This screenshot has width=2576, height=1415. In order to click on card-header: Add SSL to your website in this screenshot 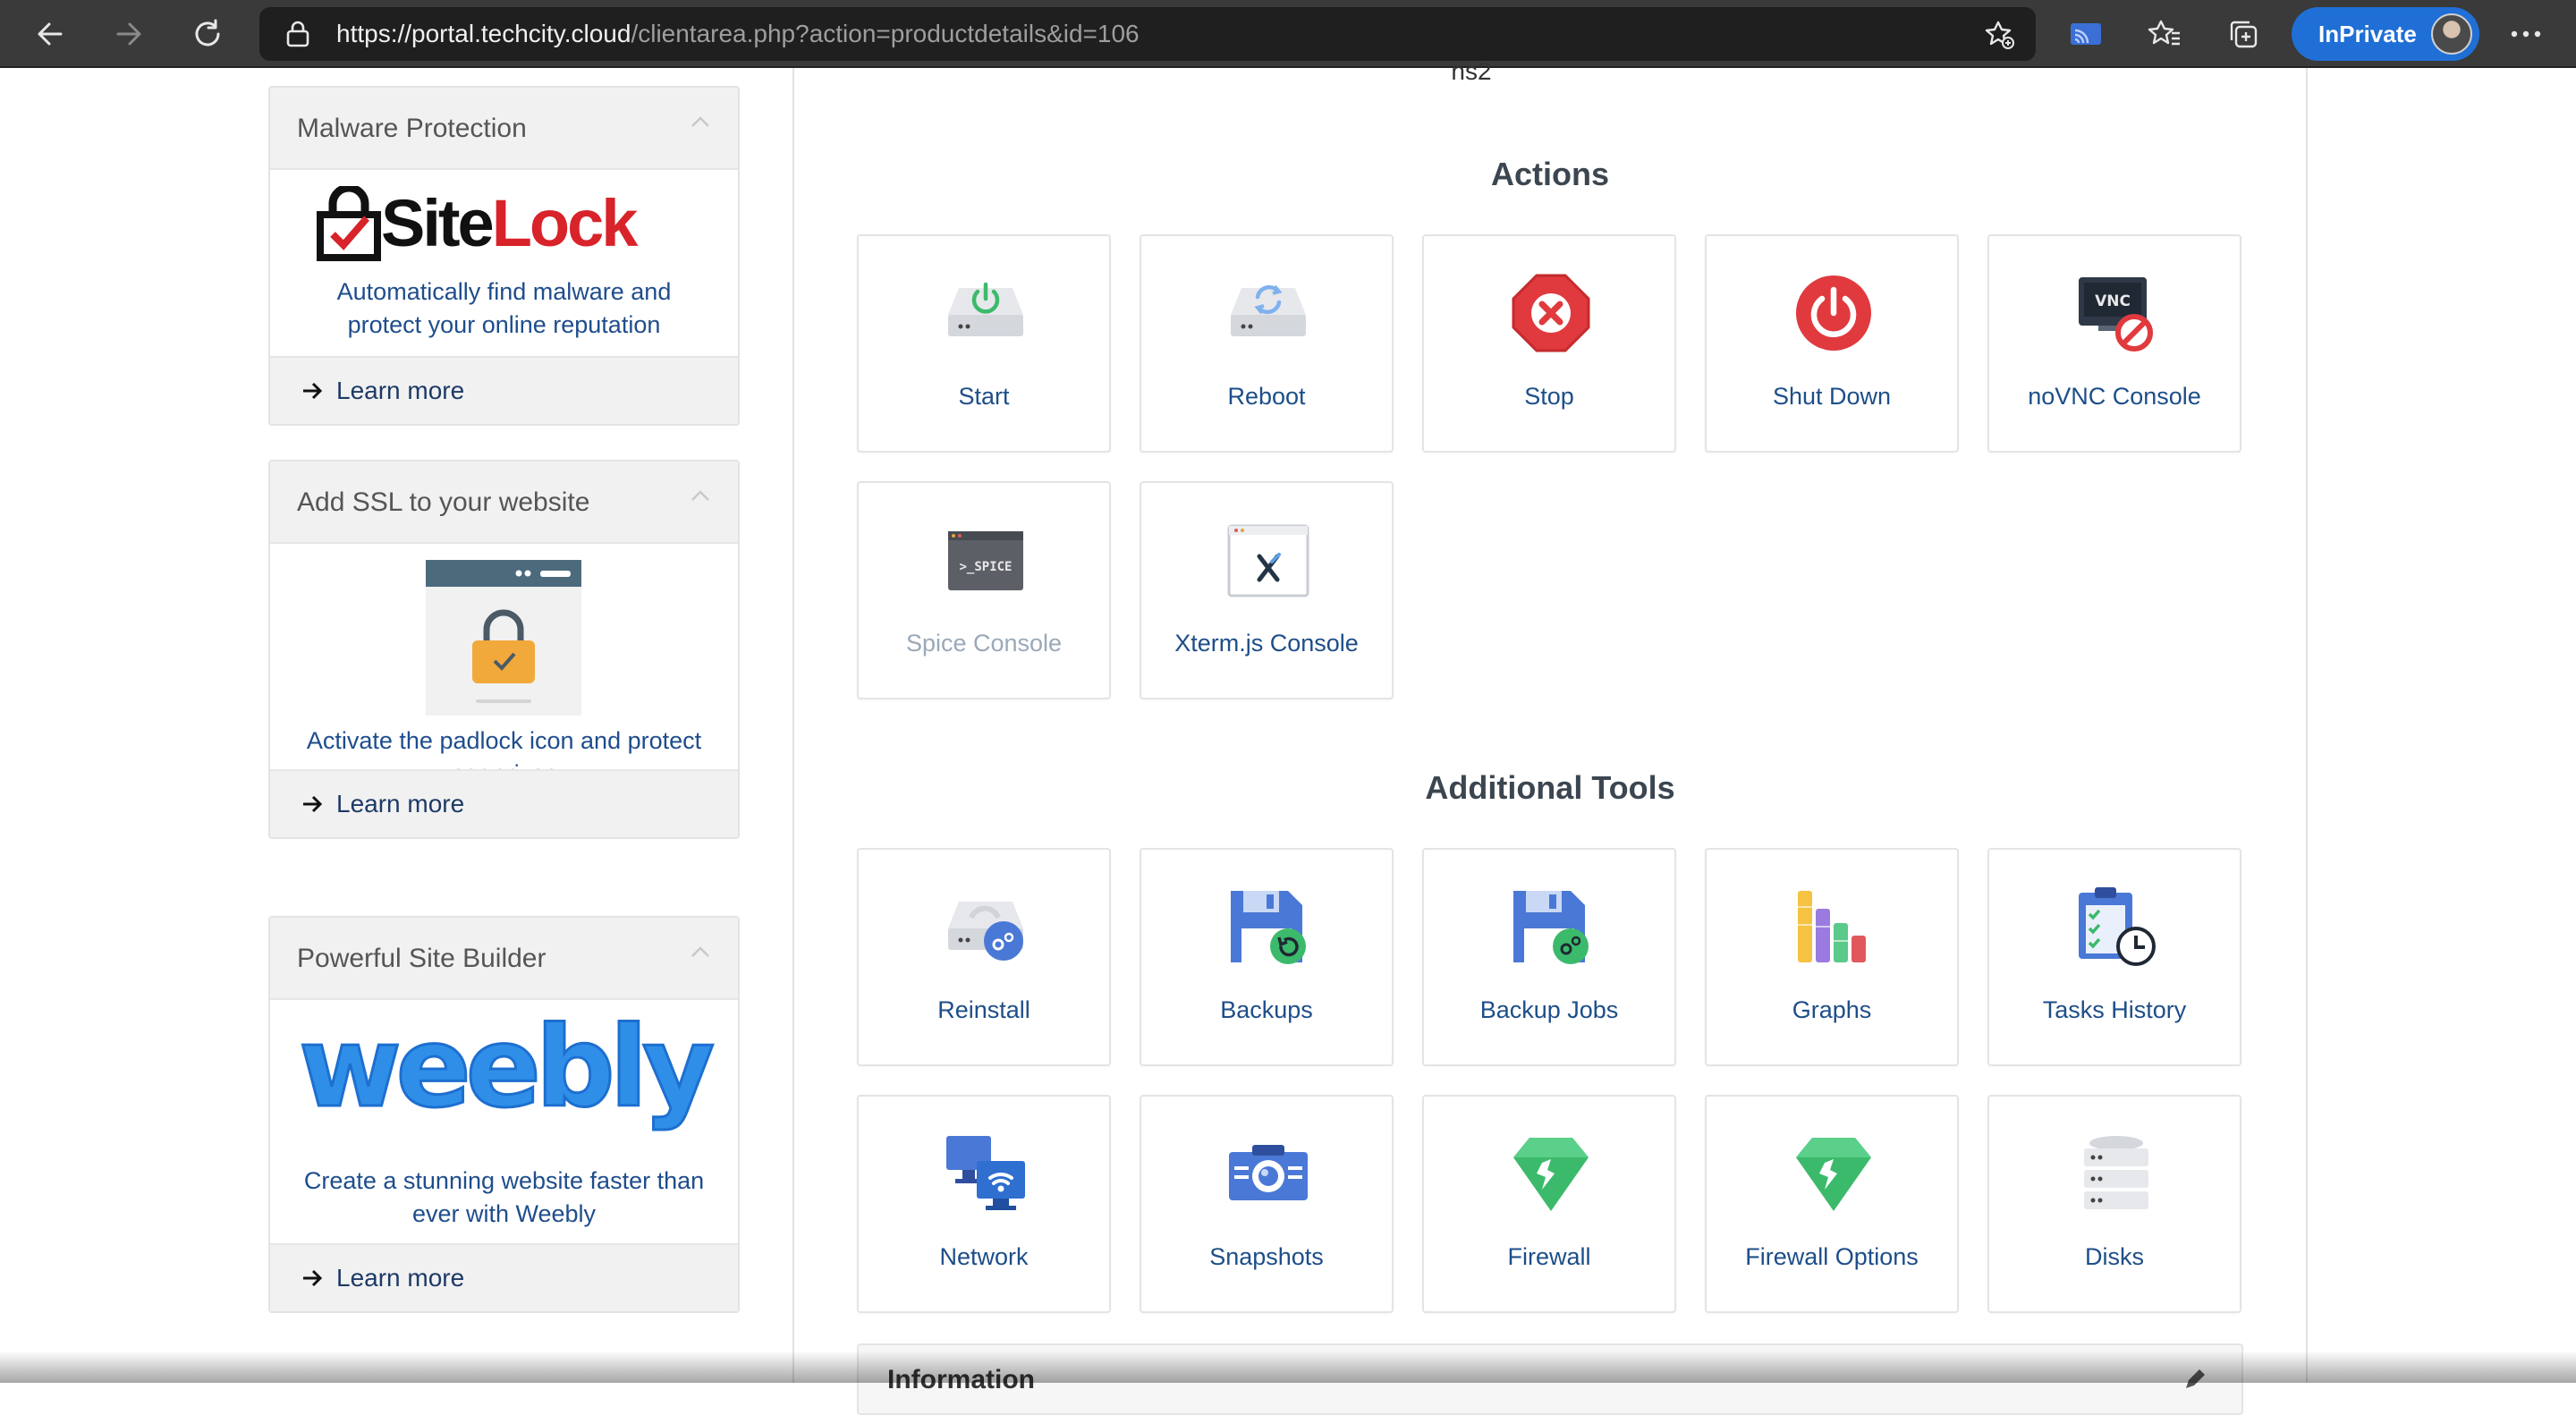, I will do `click(504, 503)`.